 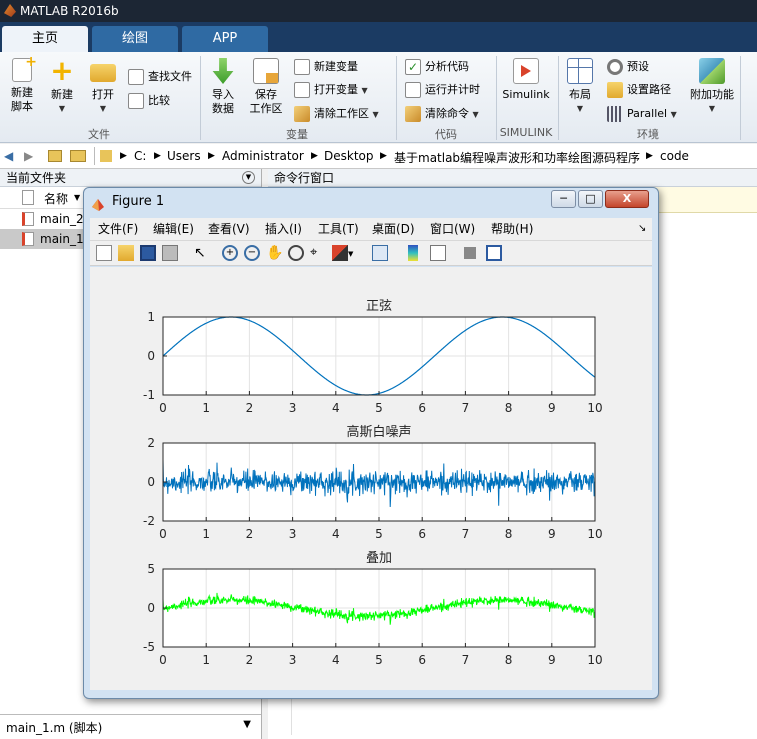 What do you see at coordinates (10, 10) in the screenshot?
I see `matlab-logo-icon` at bounding box center [10, 10].